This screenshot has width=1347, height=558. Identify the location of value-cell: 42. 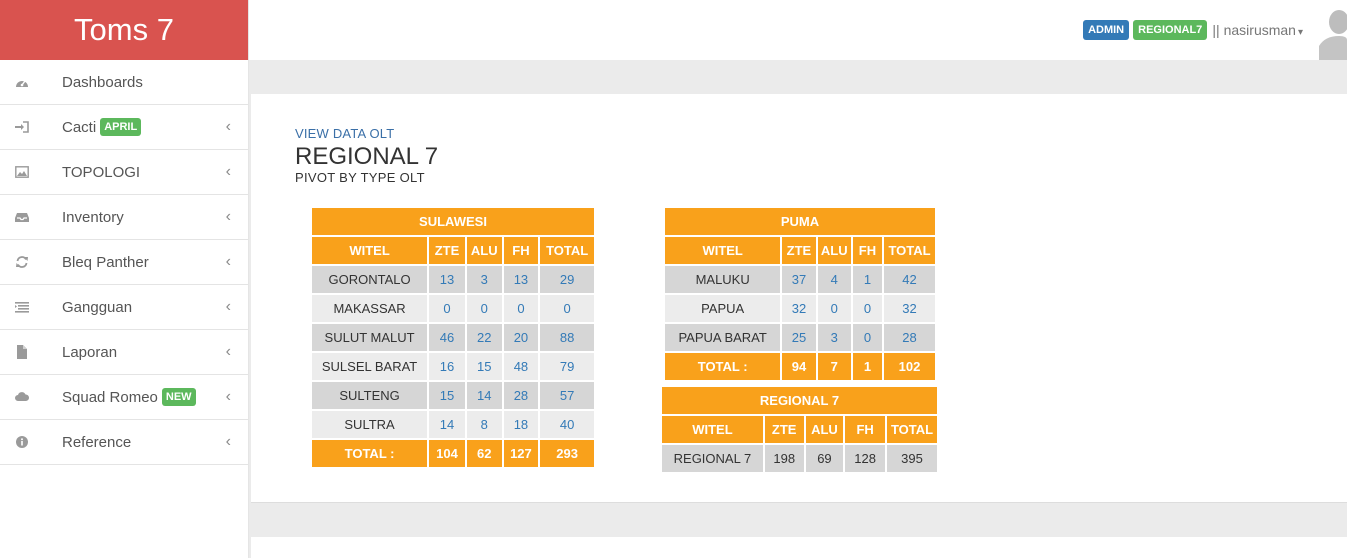
(909, 279).